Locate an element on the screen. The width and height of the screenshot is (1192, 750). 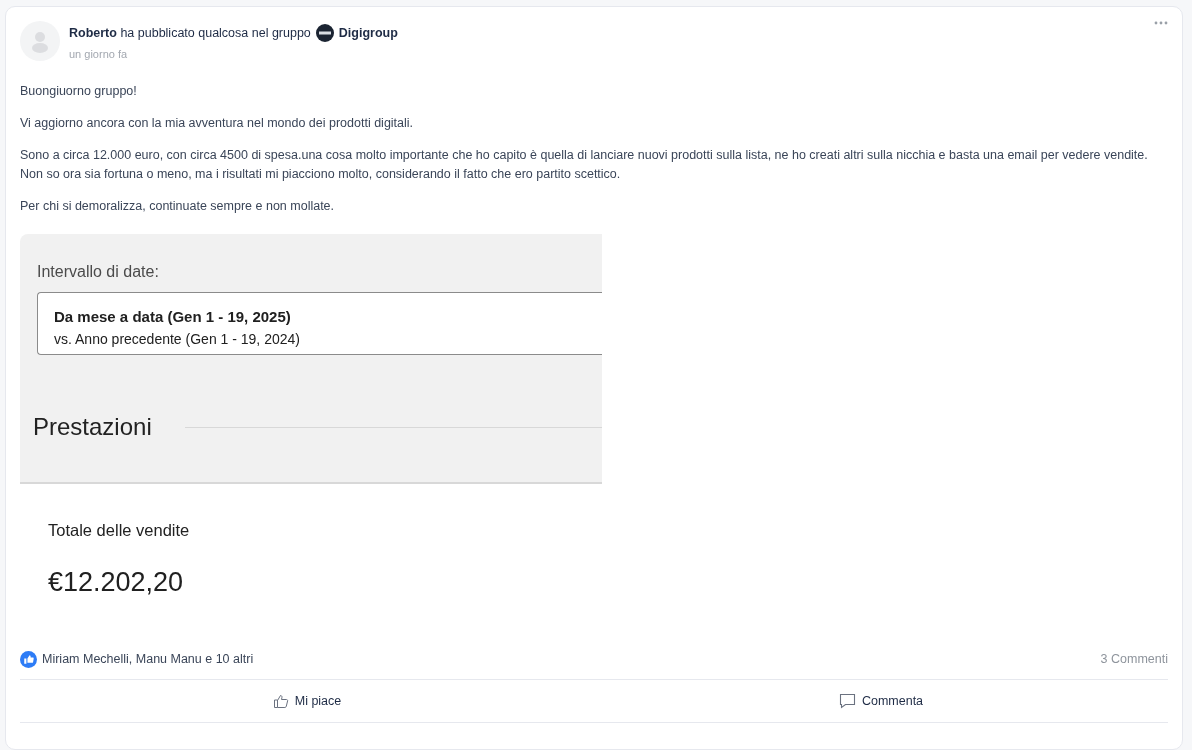
avatar-icon is located at coordinates (40, 41).